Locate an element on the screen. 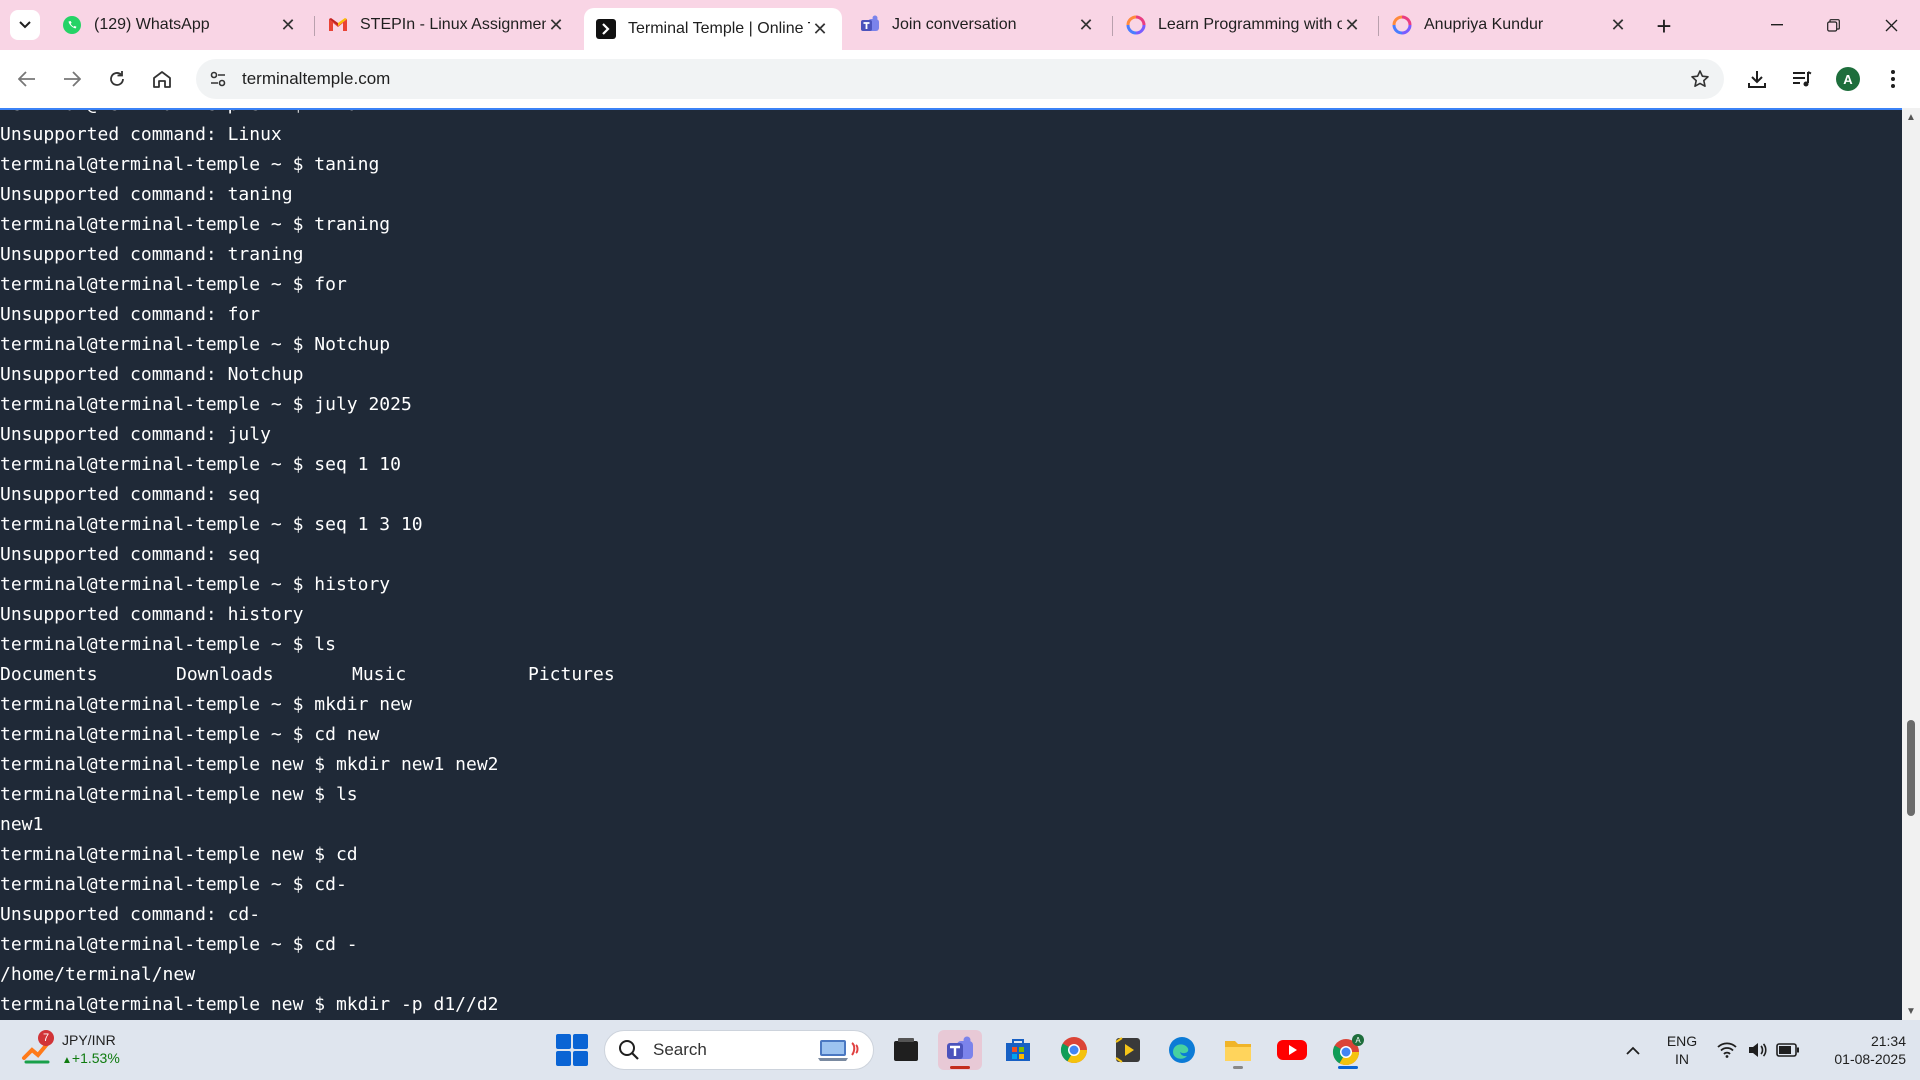 This screenshot has width=1920, height=1080. close-window-button is located at coordinates (1891, 25).